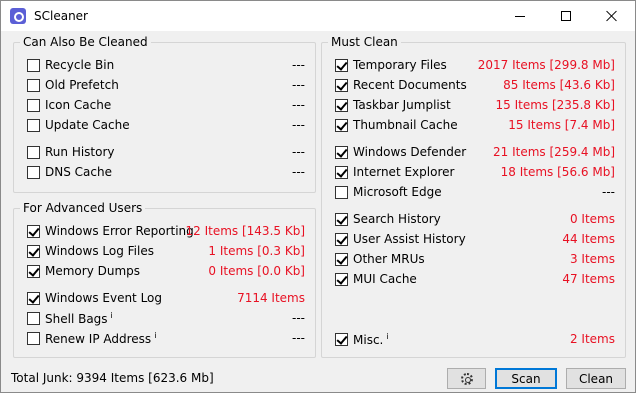  Describe the element at coordinates (554, 152) in the screenshot. I see `option-value: 21 Items [259.4 Mb]` at that location.